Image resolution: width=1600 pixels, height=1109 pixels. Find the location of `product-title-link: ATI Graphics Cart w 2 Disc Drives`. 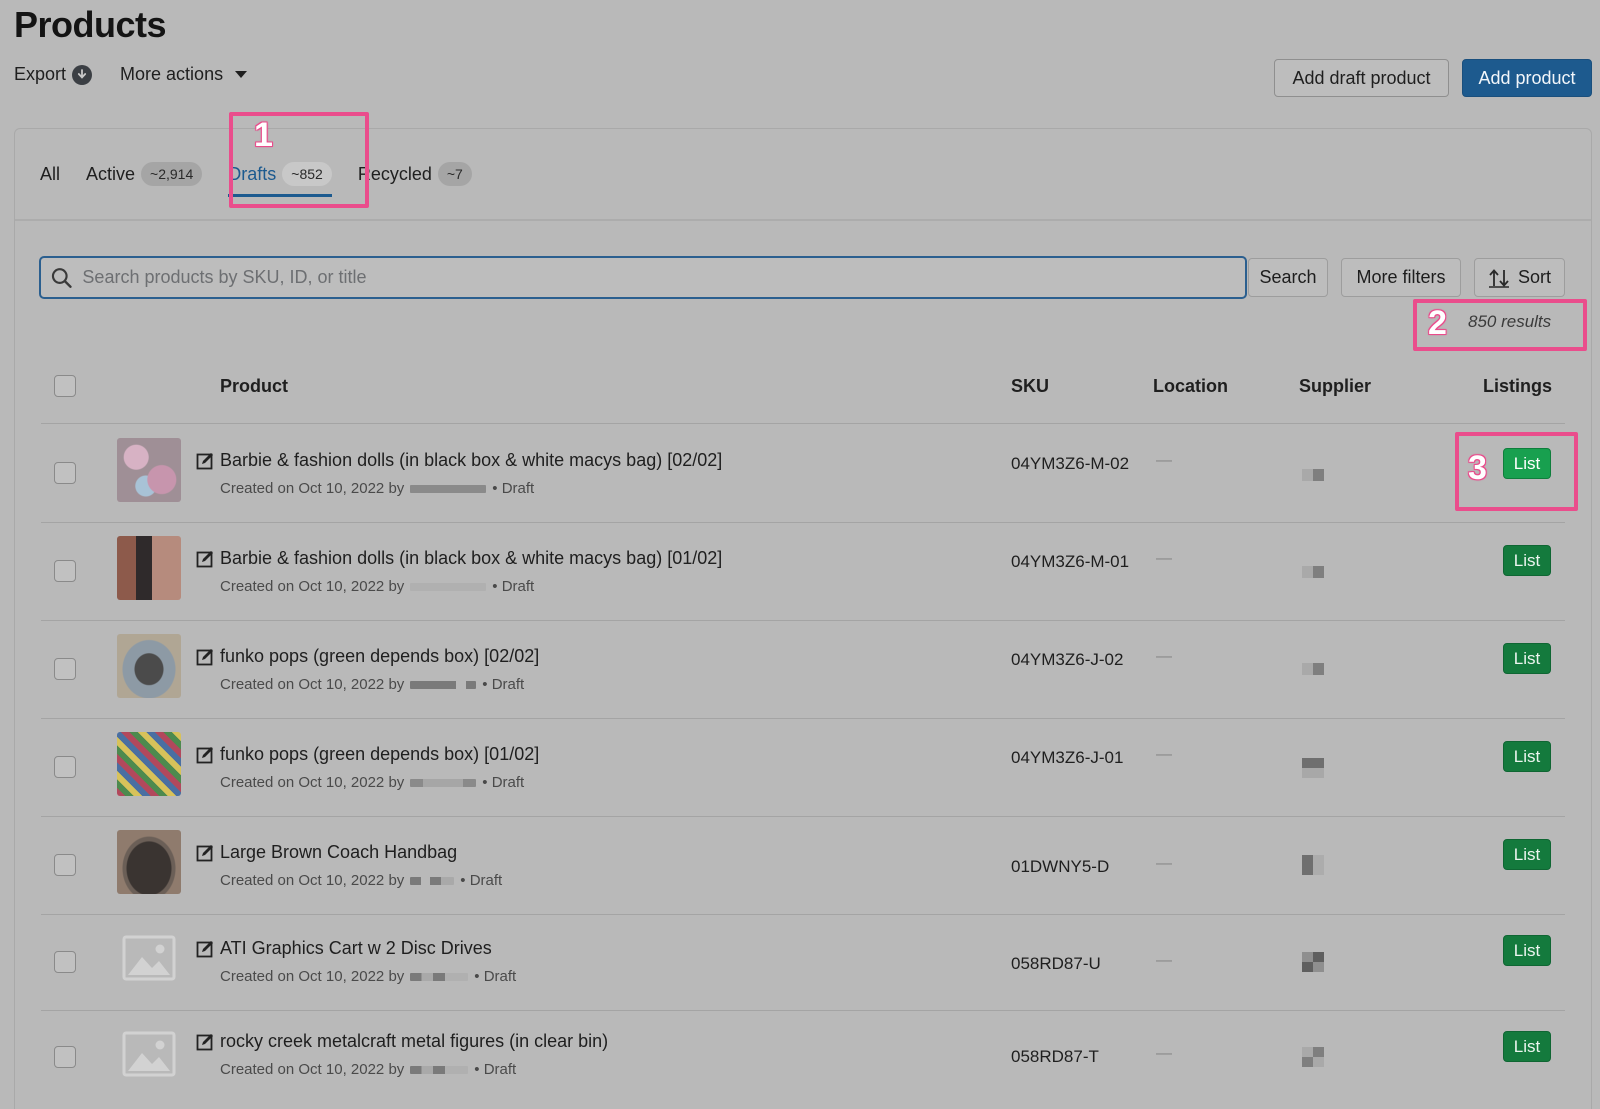

product-title-link: ATI Graphics Cart w 2 Disc Drives is located at coordinates (344, 948).